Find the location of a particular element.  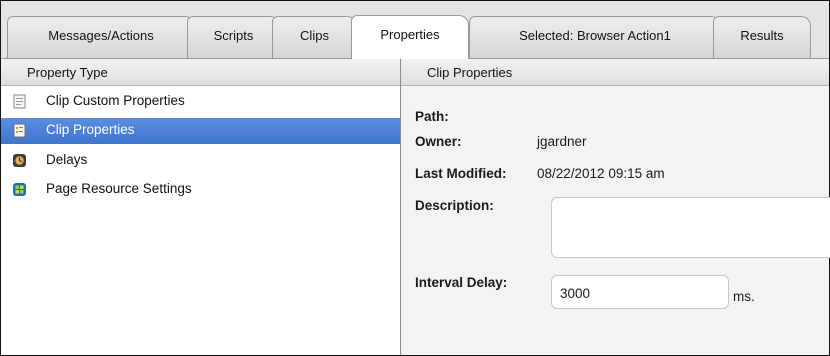

tab-label: Clips is located at coordinates (314, 35).